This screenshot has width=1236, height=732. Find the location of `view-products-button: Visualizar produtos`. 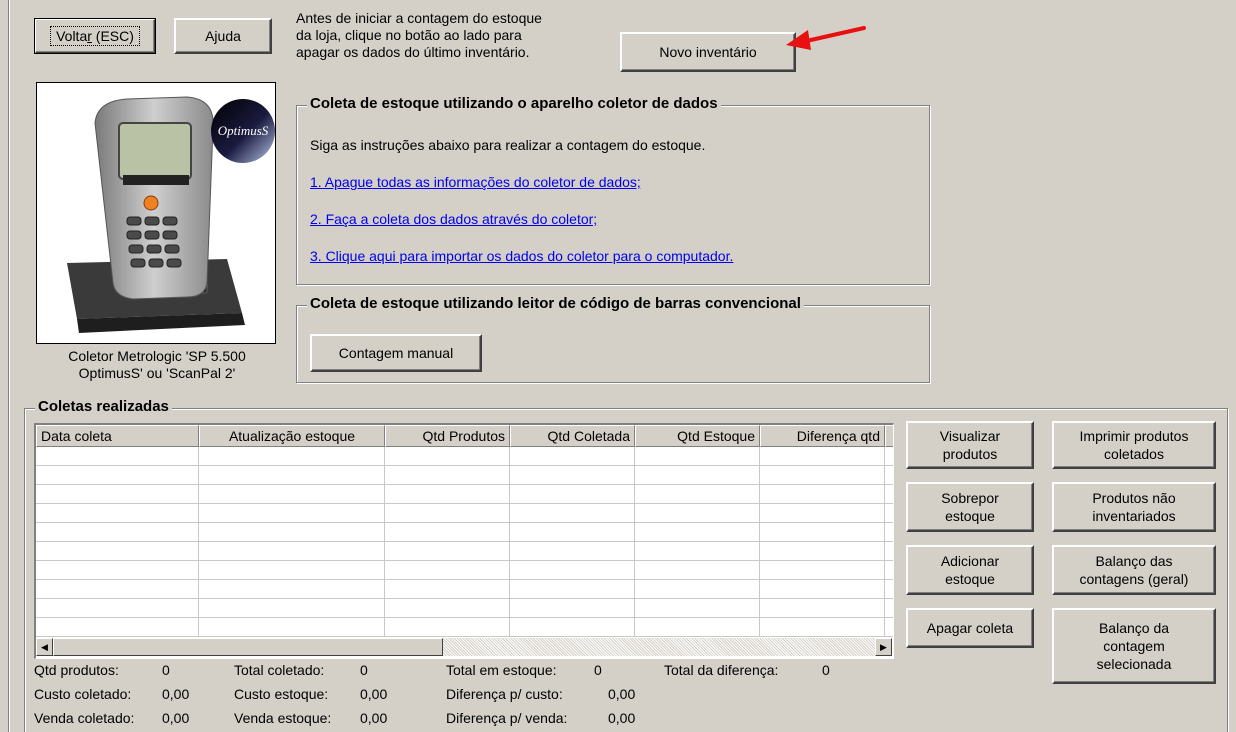

view-products-button: Visualizar produtos is located at coordinates (970, 445).